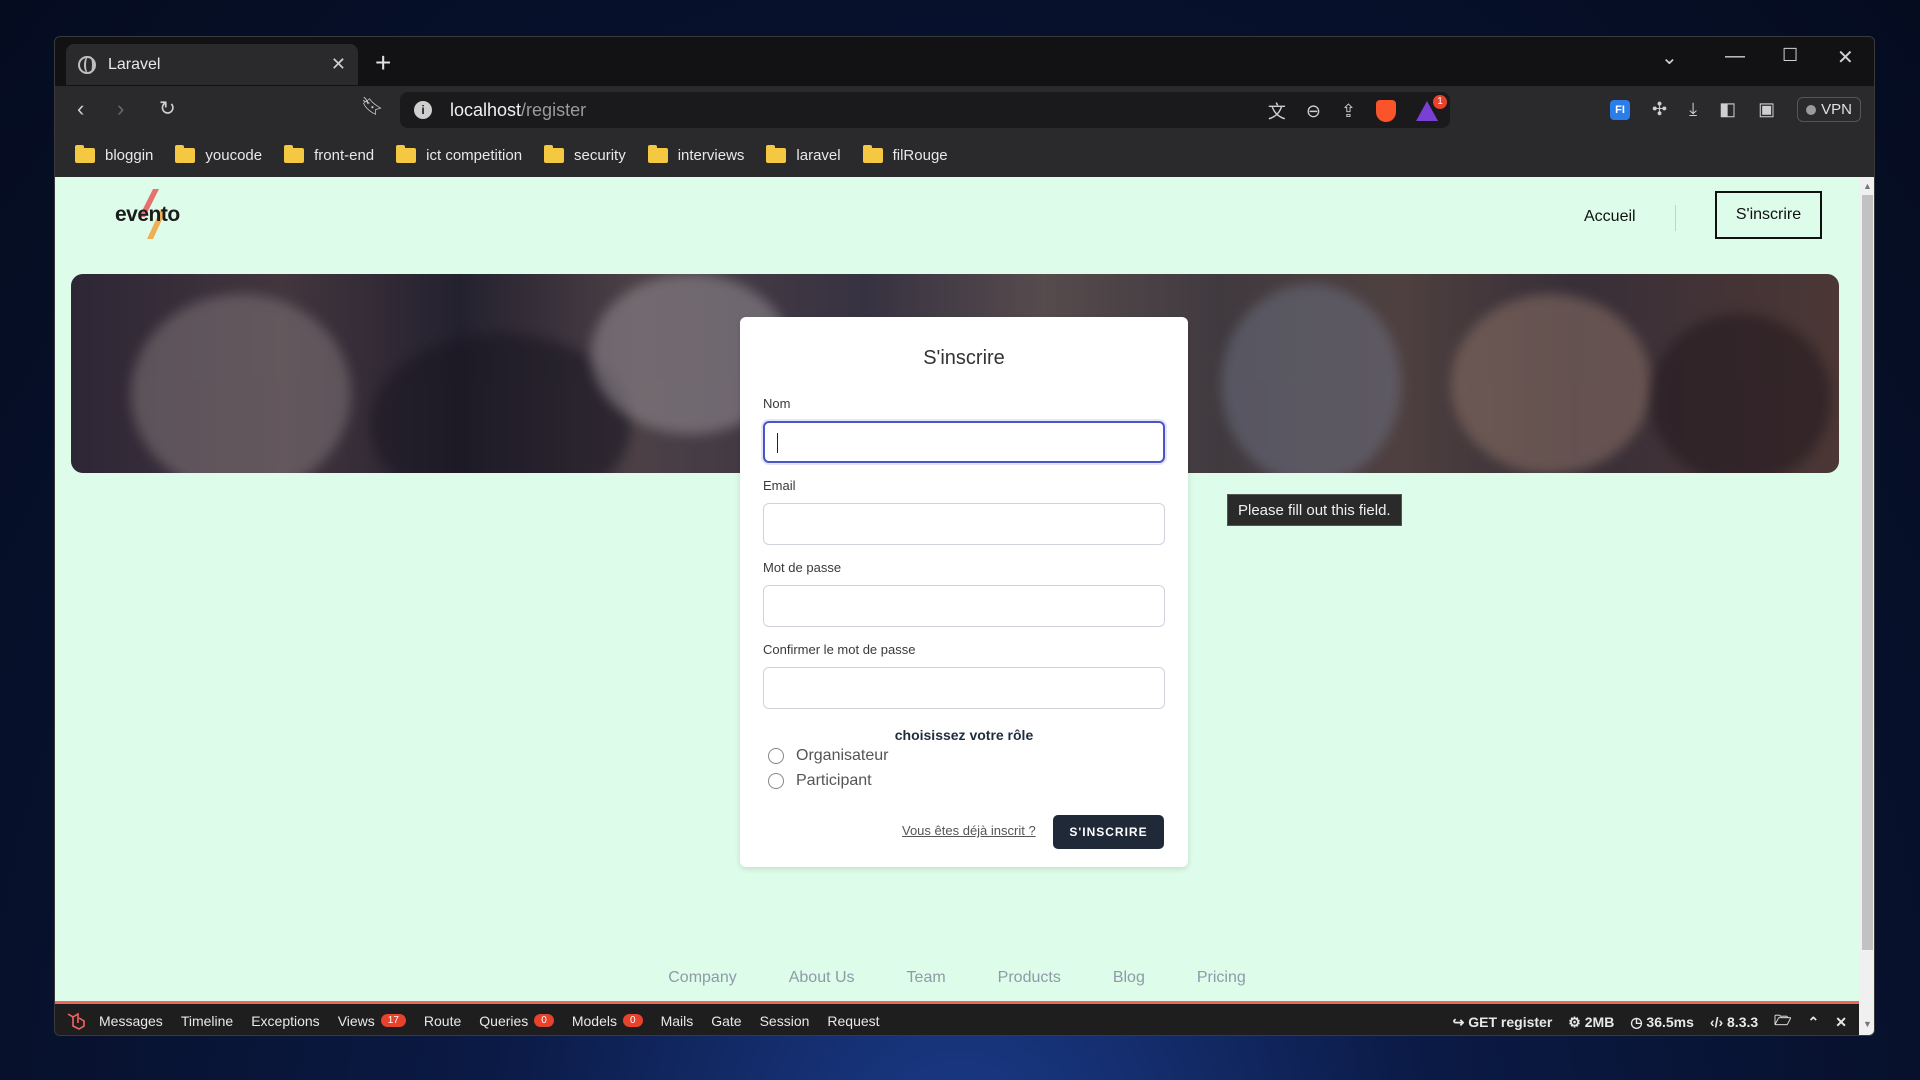 This screenshot has height=1080, width=1920. I want to click on bookmark-icon: 🔖︎, so click(372, 106).